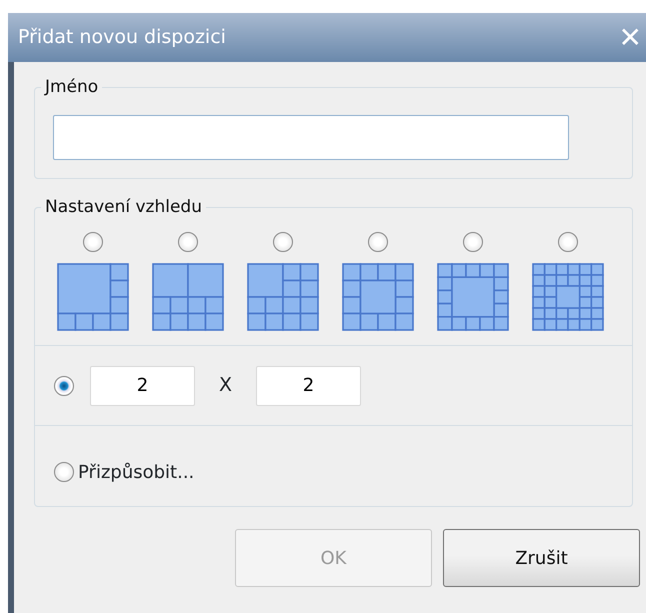  I want to click on window-title: Přidat novou dispozici, so click(122, 37).